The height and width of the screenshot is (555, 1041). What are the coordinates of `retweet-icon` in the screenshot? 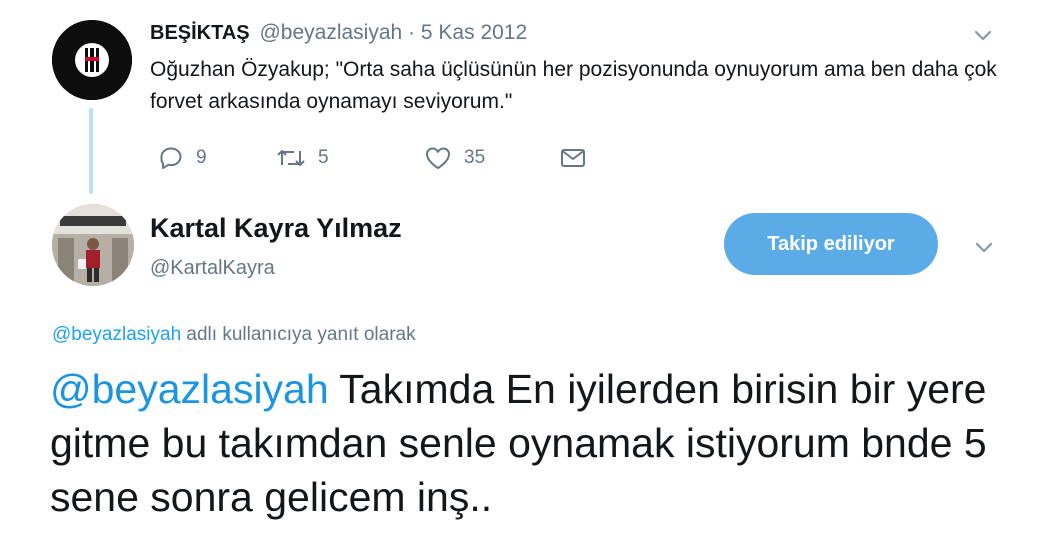 It's located at (291, 158).